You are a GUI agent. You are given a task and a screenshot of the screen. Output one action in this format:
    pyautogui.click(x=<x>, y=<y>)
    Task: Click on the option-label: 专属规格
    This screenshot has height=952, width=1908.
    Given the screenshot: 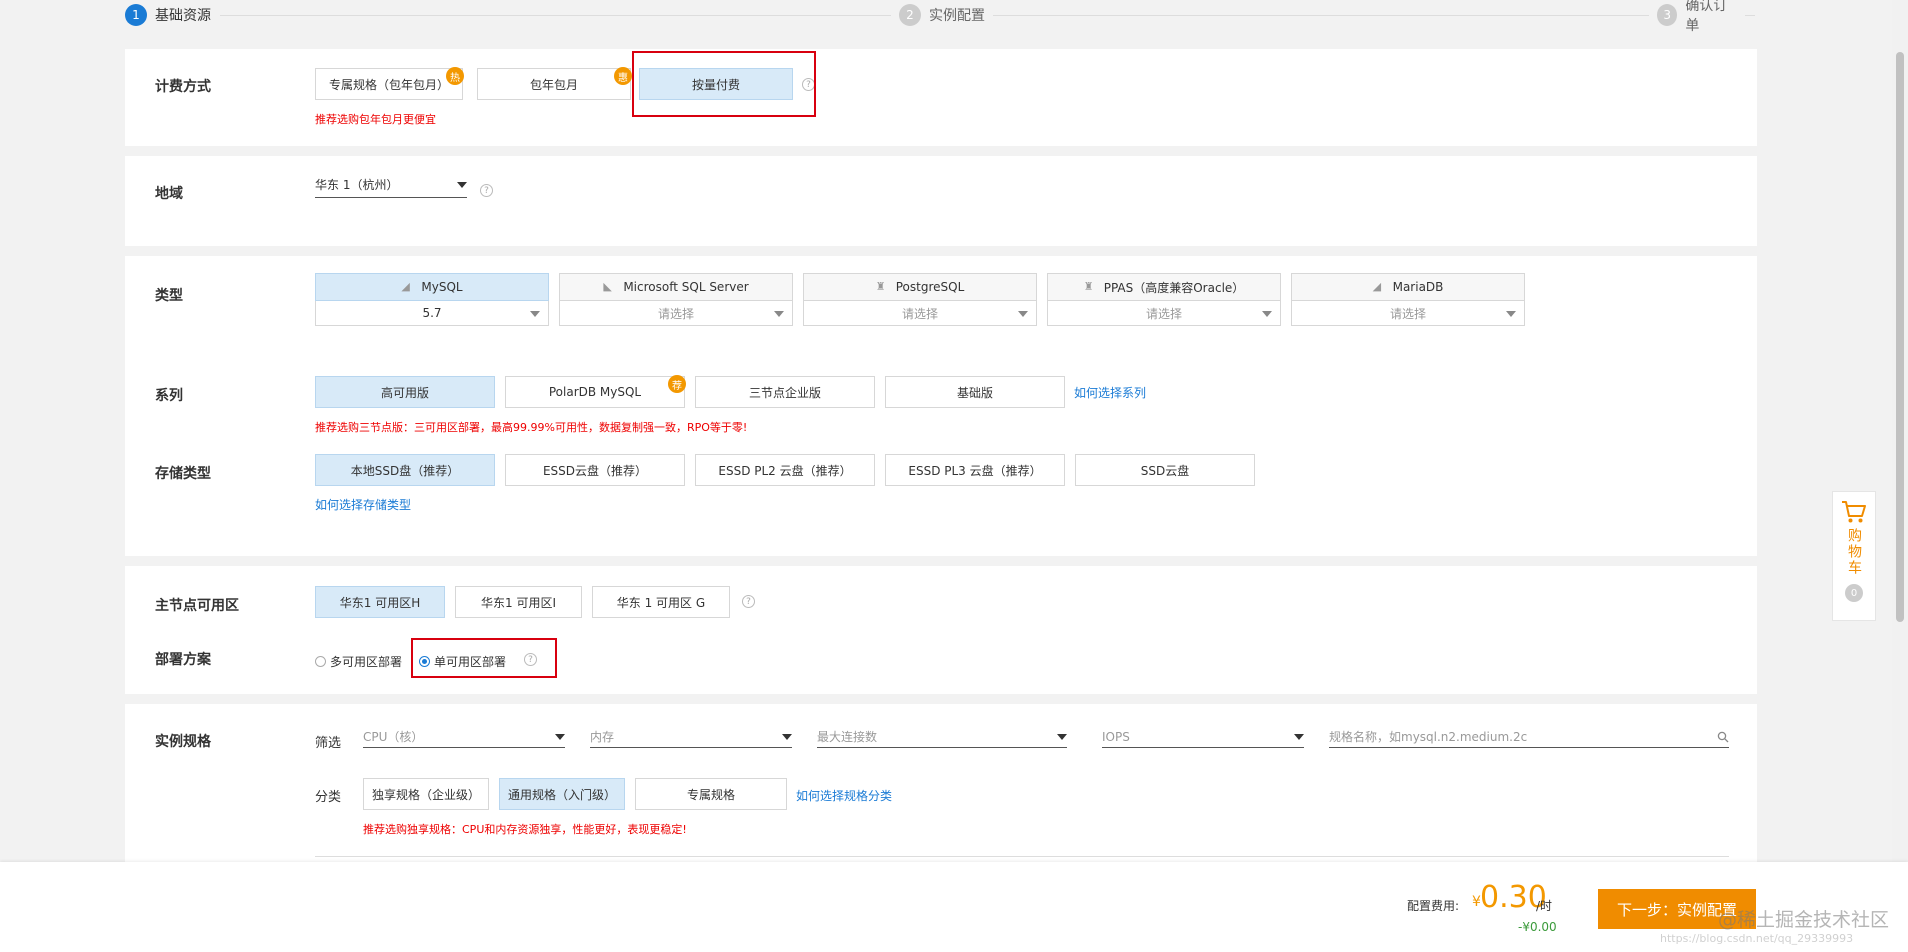 What is the action you would take?
    pyautogui.click(x=710, y=794)
    